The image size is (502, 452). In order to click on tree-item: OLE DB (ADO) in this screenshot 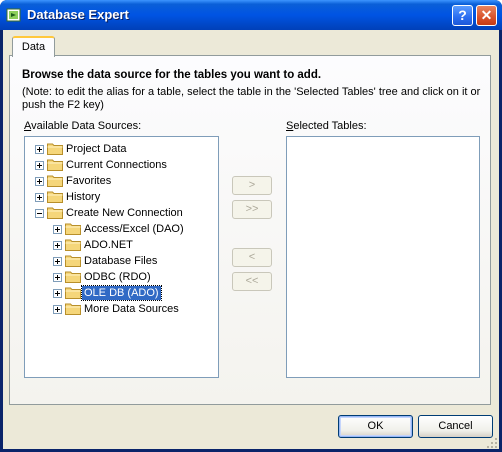, I will do `click(120, 293)`.